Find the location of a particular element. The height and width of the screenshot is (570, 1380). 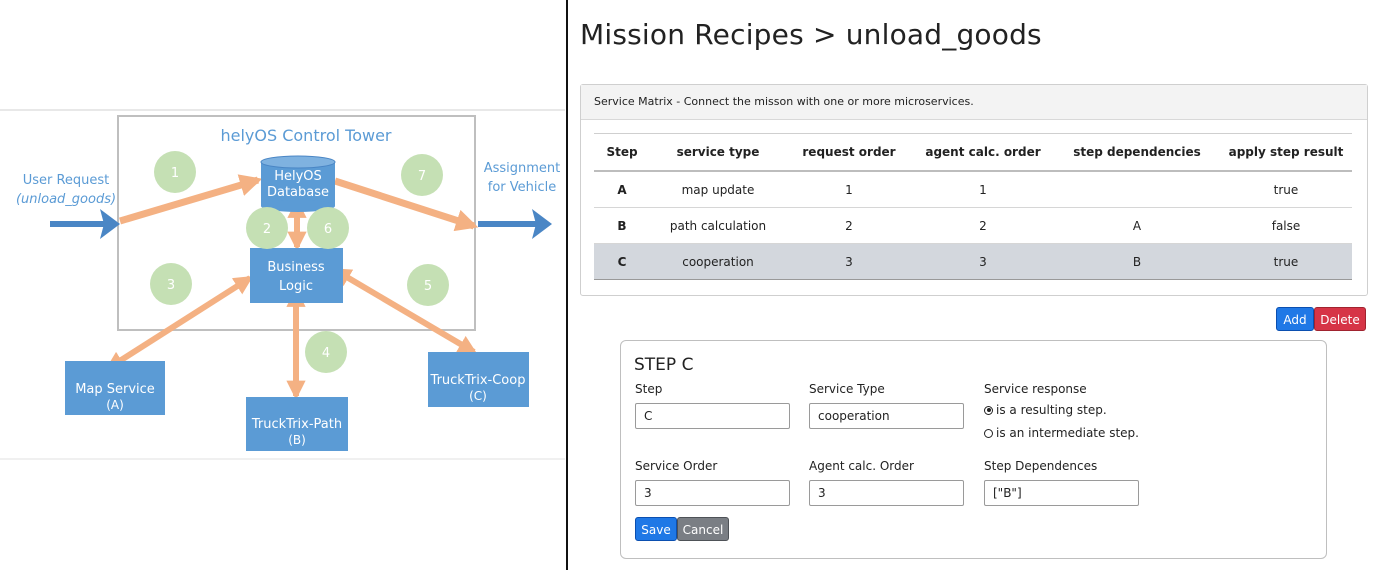

cell-request-order: 2 is located at coordinates (849, 225).